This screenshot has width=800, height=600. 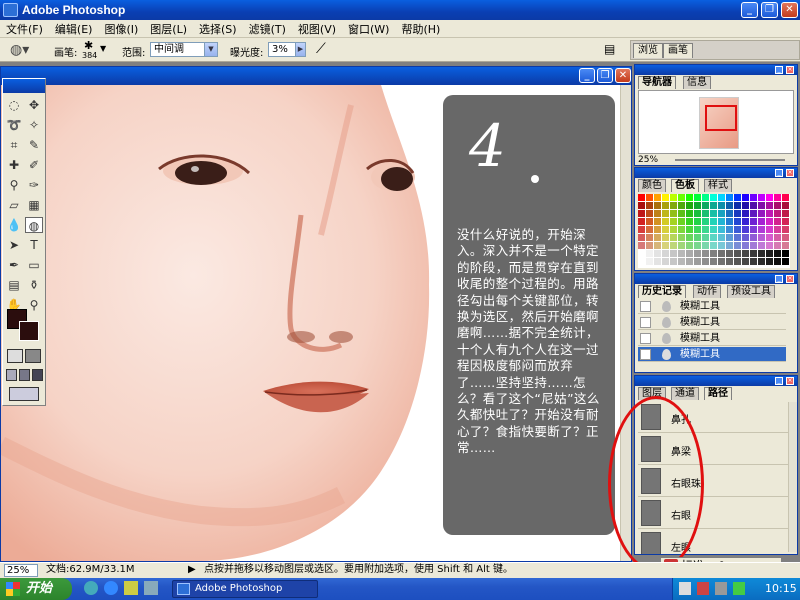 What do you see at coordinates (605, 75) in the screenshot?
I see `doc-maximize-button: ❐` at bounding box center [605, 75].